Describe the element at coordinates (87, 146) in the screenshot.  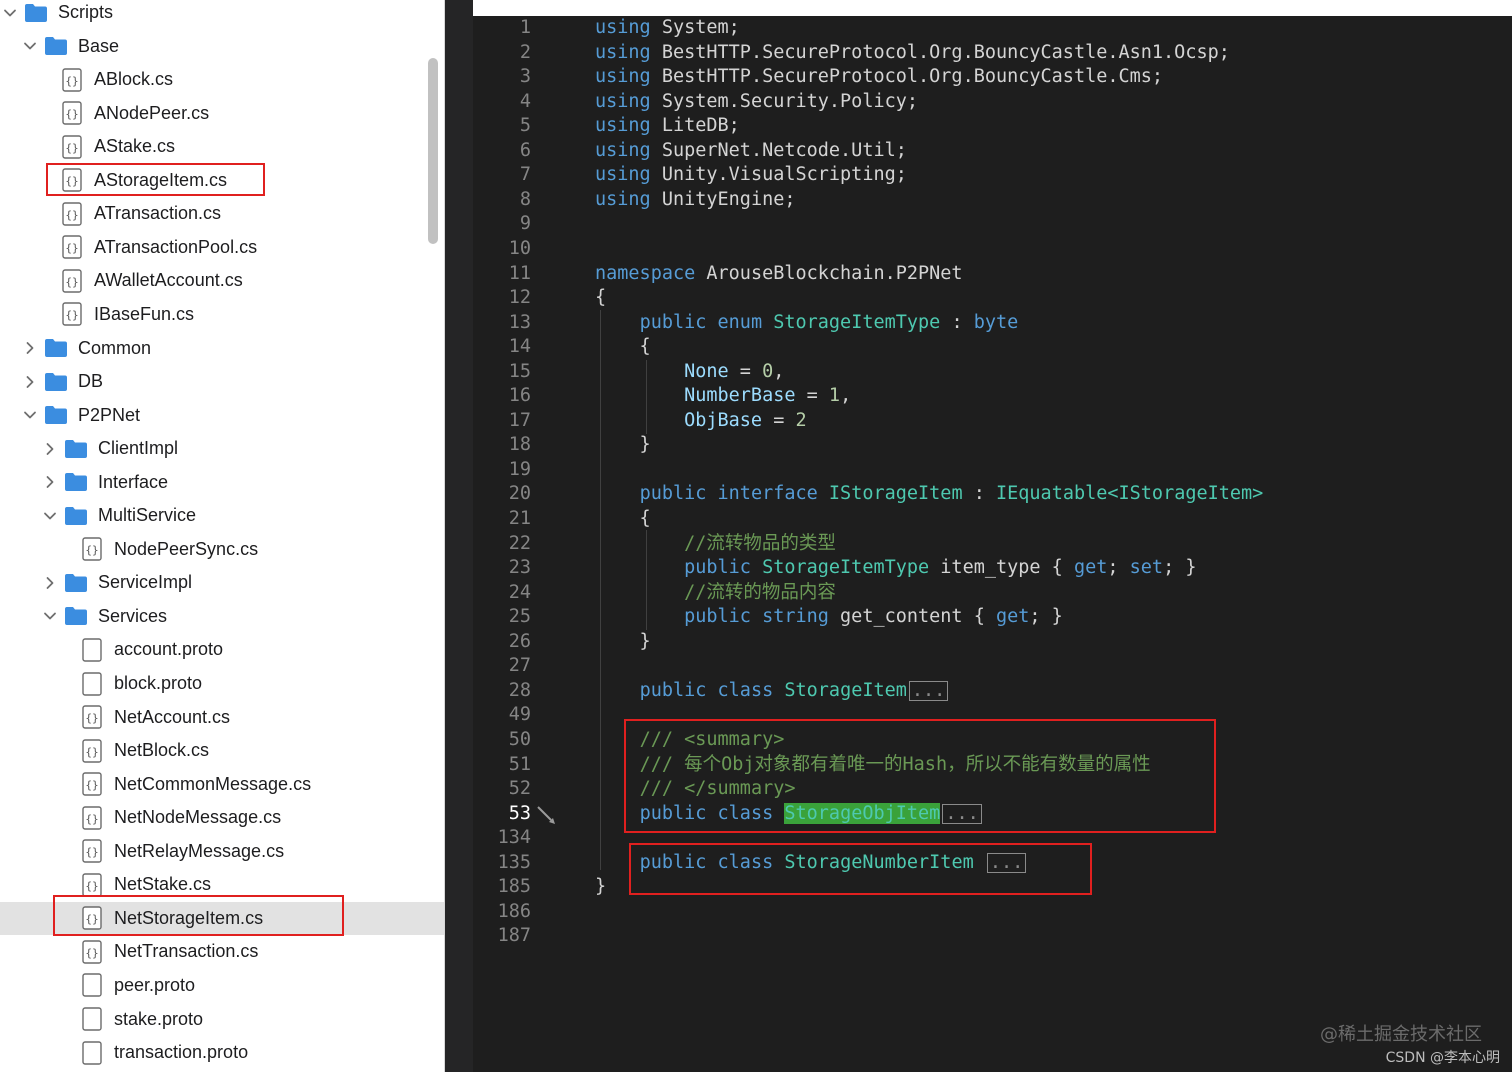
I see `file-item: {} AStake.cs` at that location.